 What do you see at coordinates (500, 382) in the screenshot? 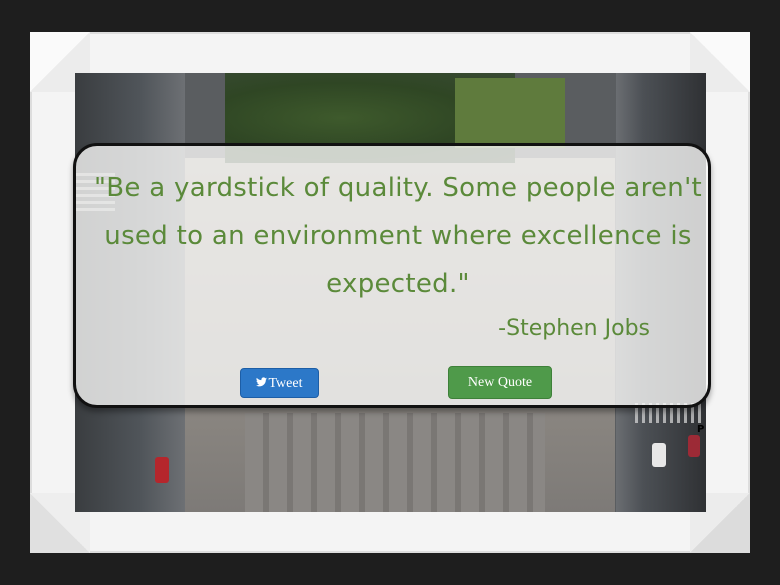
I see `new-quote-button: New Quote` at bounding box center [500, 382].